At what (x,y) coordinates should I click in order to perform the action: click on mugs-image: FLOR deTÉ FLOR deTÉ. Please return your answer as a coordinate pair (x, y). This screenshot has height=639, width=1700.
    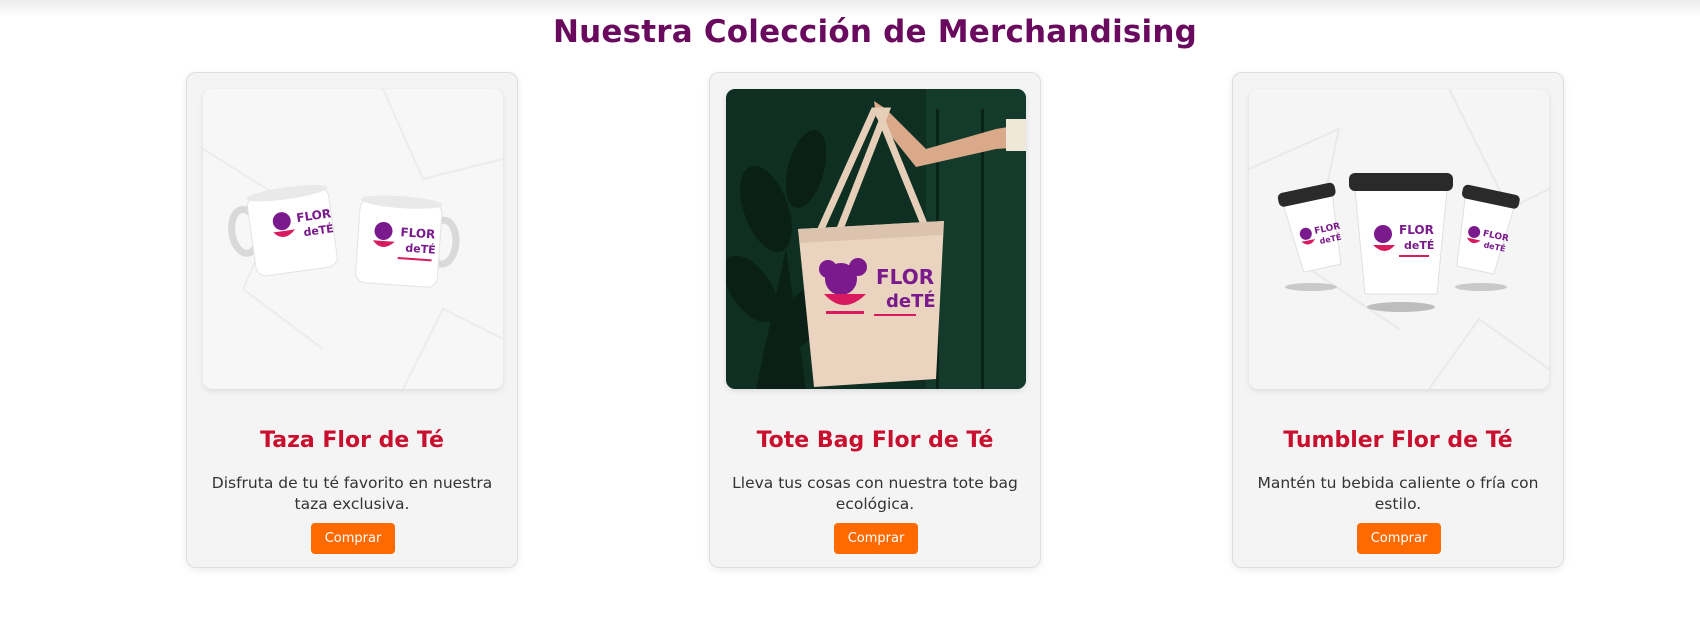
    Looking at the image, I should click on (353, 239).